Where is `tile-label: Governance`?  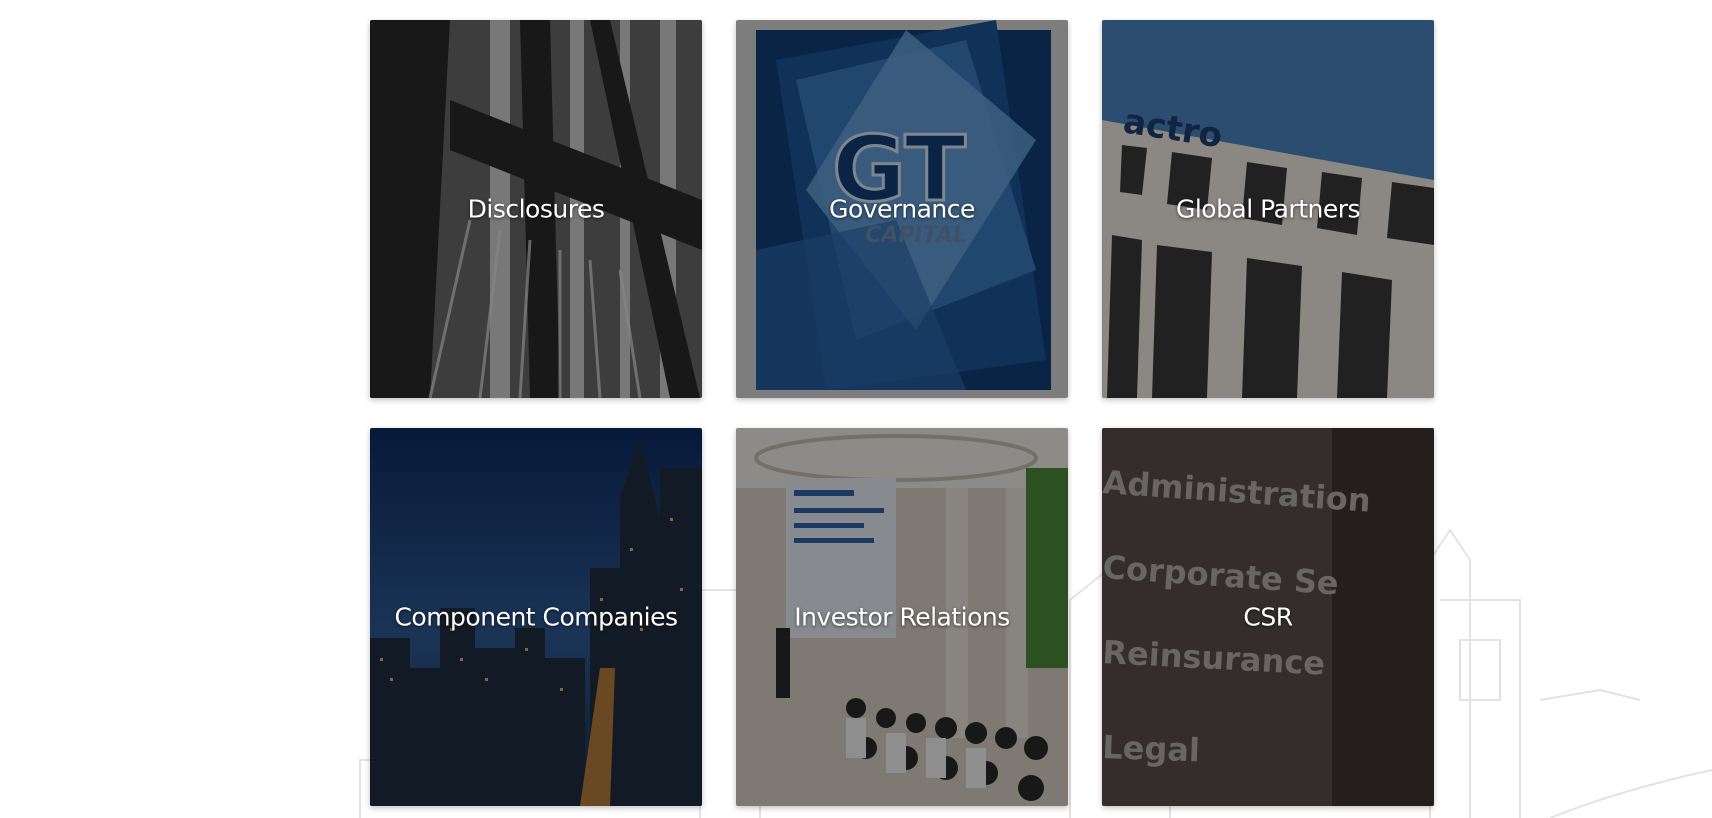 tile-label: Governance is located at coordinates (902, 209).